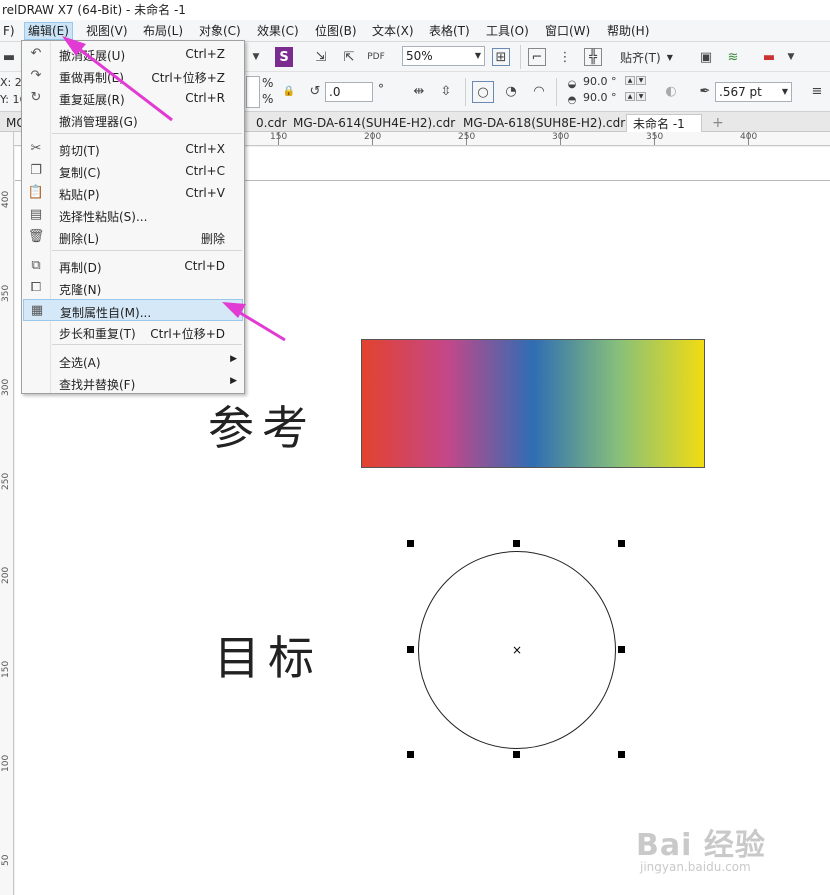 The image size is (830, 895). Describe the element at coordinates (349, 57) in the screenshot. I see `export-icon: ⇱` at that location.